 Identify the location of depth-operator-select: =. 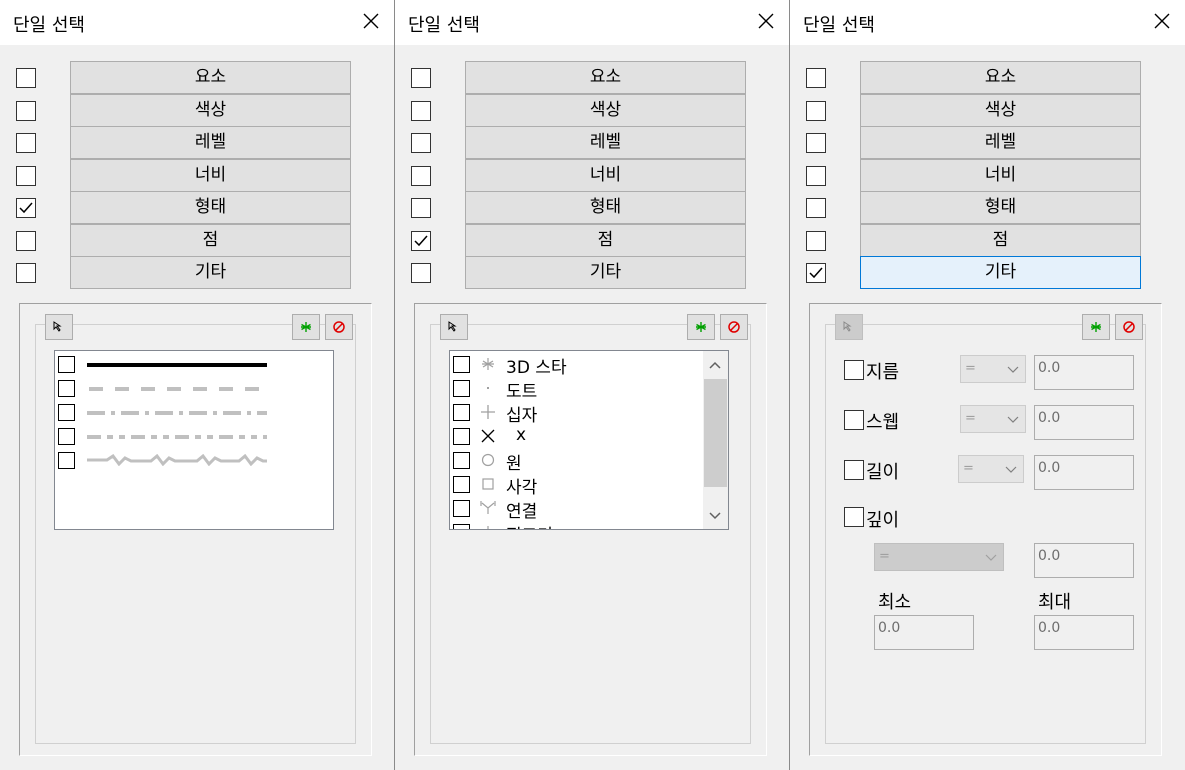
(939, 557).